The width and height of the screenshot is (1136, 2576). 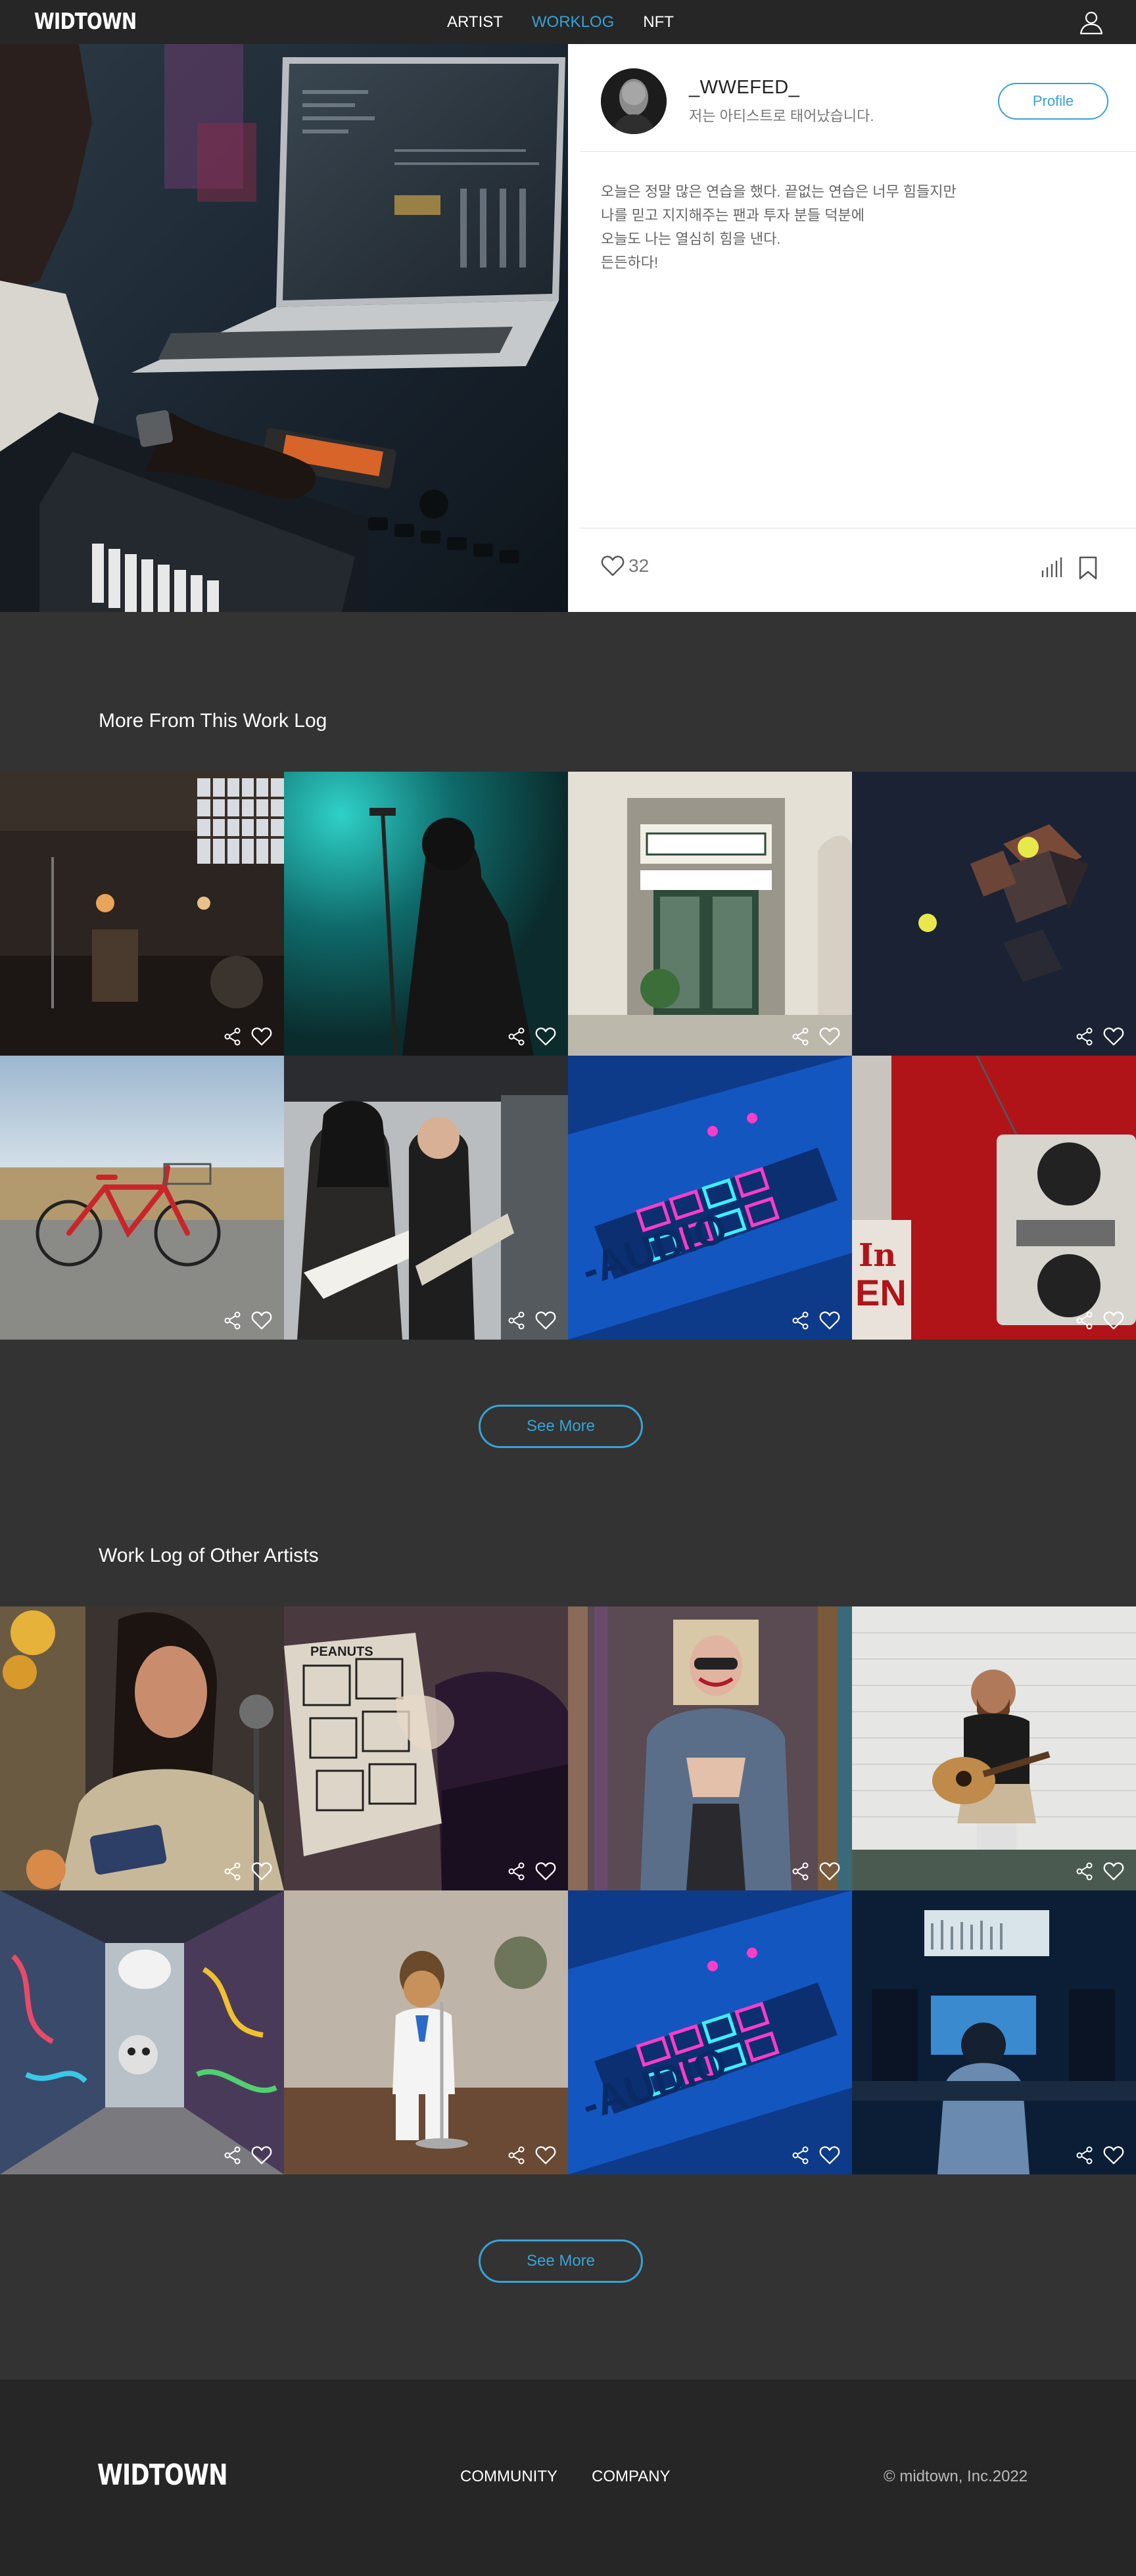 I want to click on footer-logo: WIDTOWN, so click(x=162, y=2475).